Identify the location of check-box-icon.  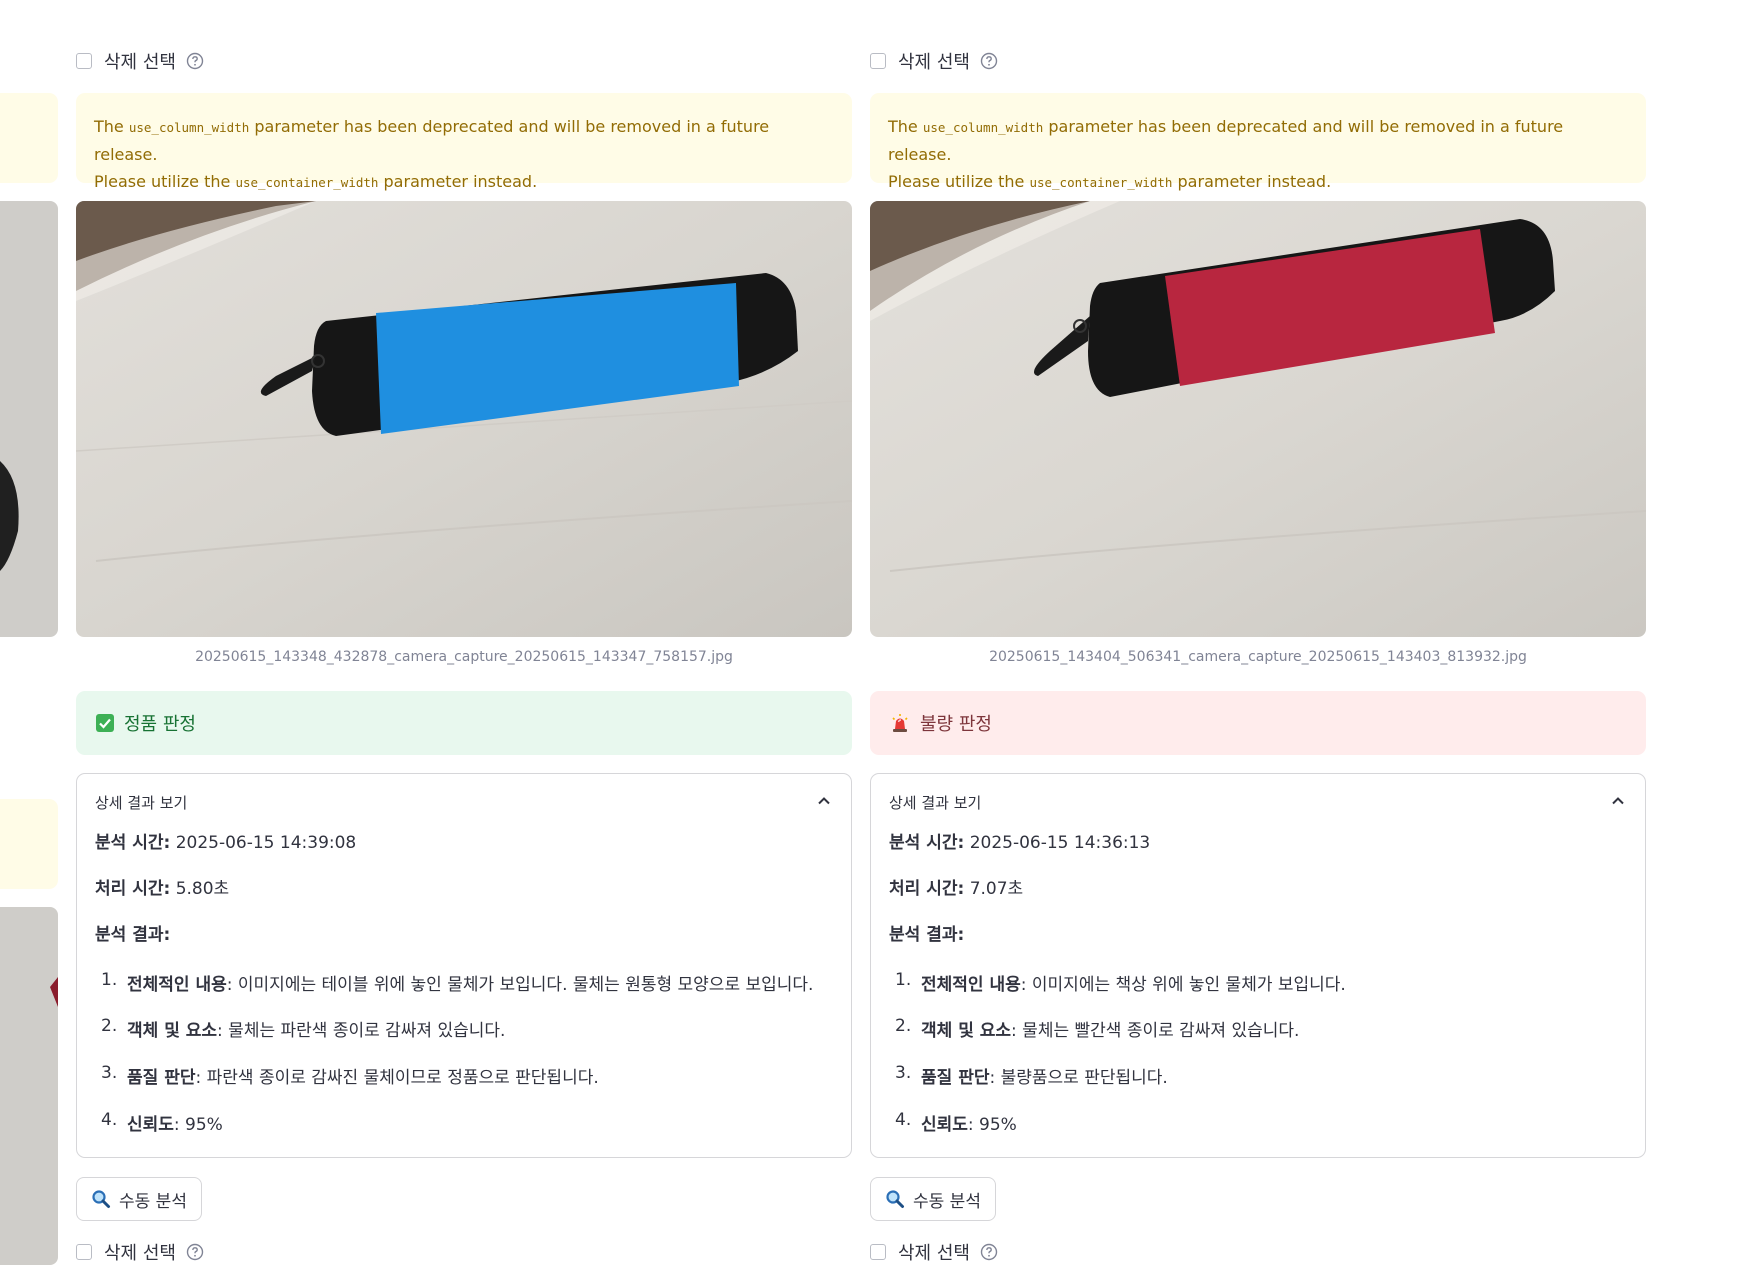
(105, 723).